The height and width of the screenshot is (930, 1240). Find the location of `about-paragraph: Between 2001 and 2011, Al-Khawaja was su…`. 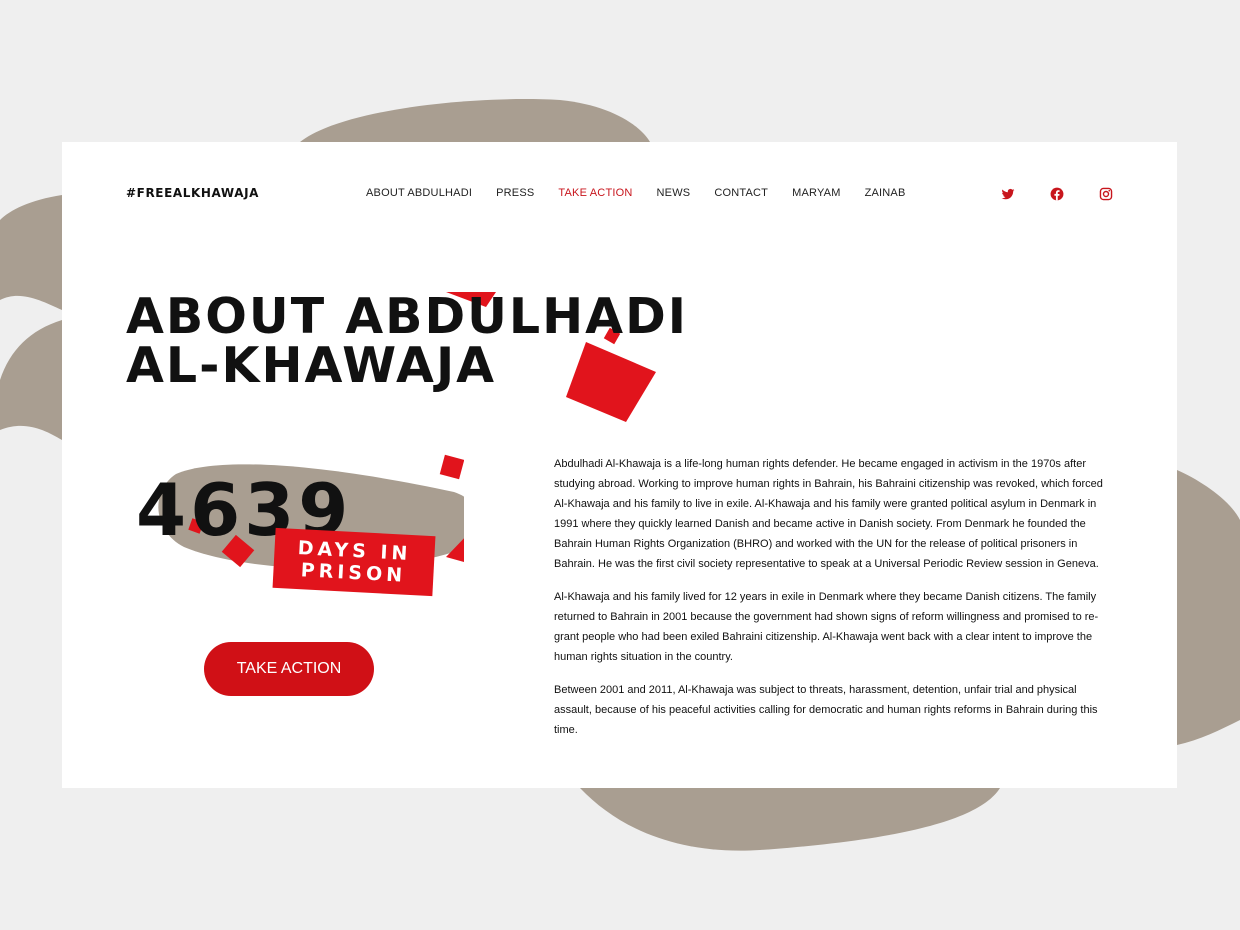

about-paragraph: Between 2001 and 2011, Al-Khawaja was su… is located at coordinates (826, 710).